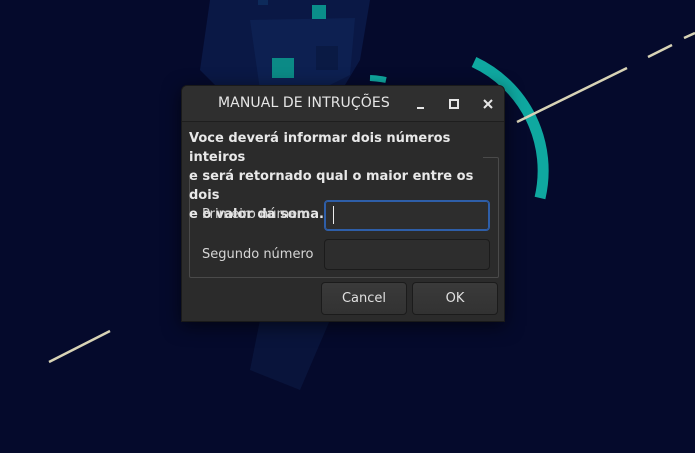 This screenshot has height=453, width=695. Describe the element at coordinates (407, 254) in the screenshot. I see `second-number-input` at that location.